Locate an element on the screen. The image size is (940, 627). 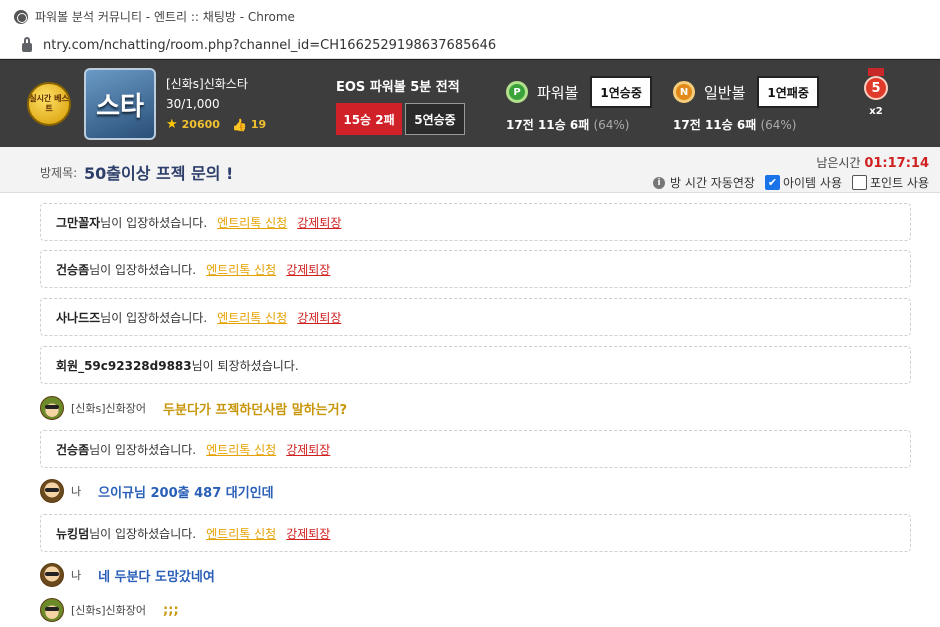
chat-message: 나 으이규님 200출 487 대기인데 is located at coordinates (157, 491).